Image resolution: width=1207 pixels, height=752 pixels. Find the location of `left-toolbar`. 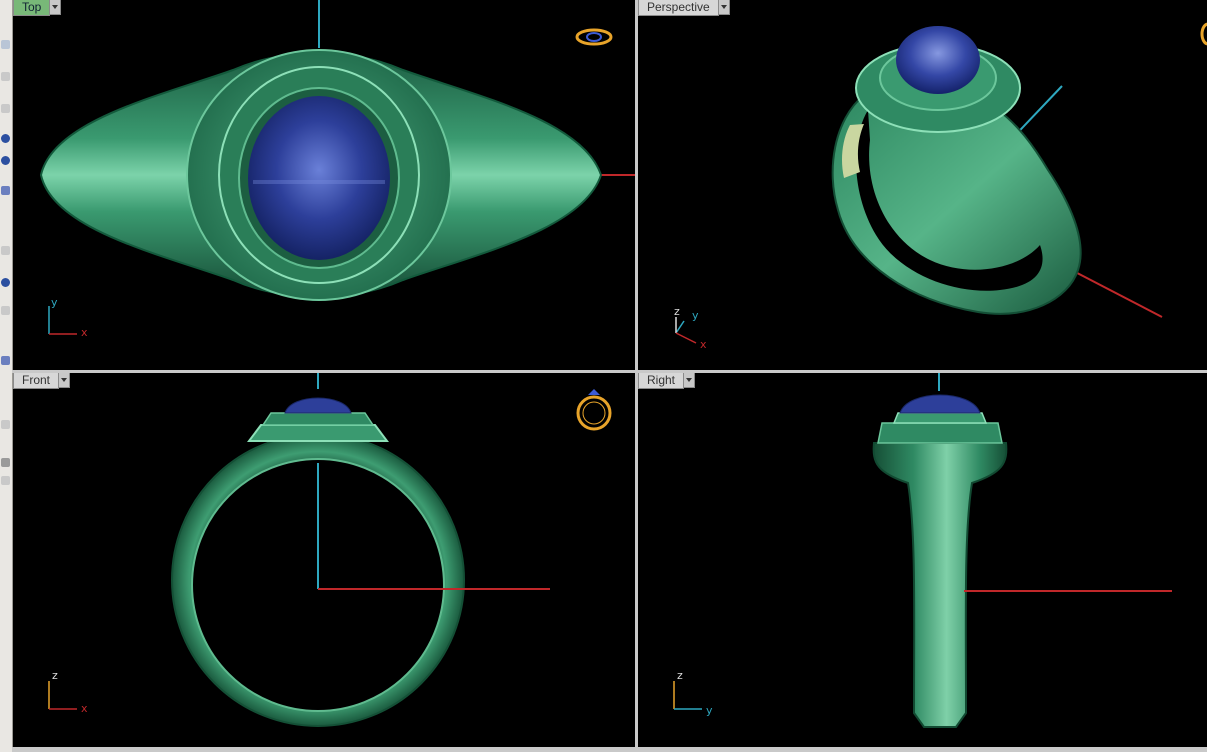

left-toolbar is located at coordinates (6, 376).